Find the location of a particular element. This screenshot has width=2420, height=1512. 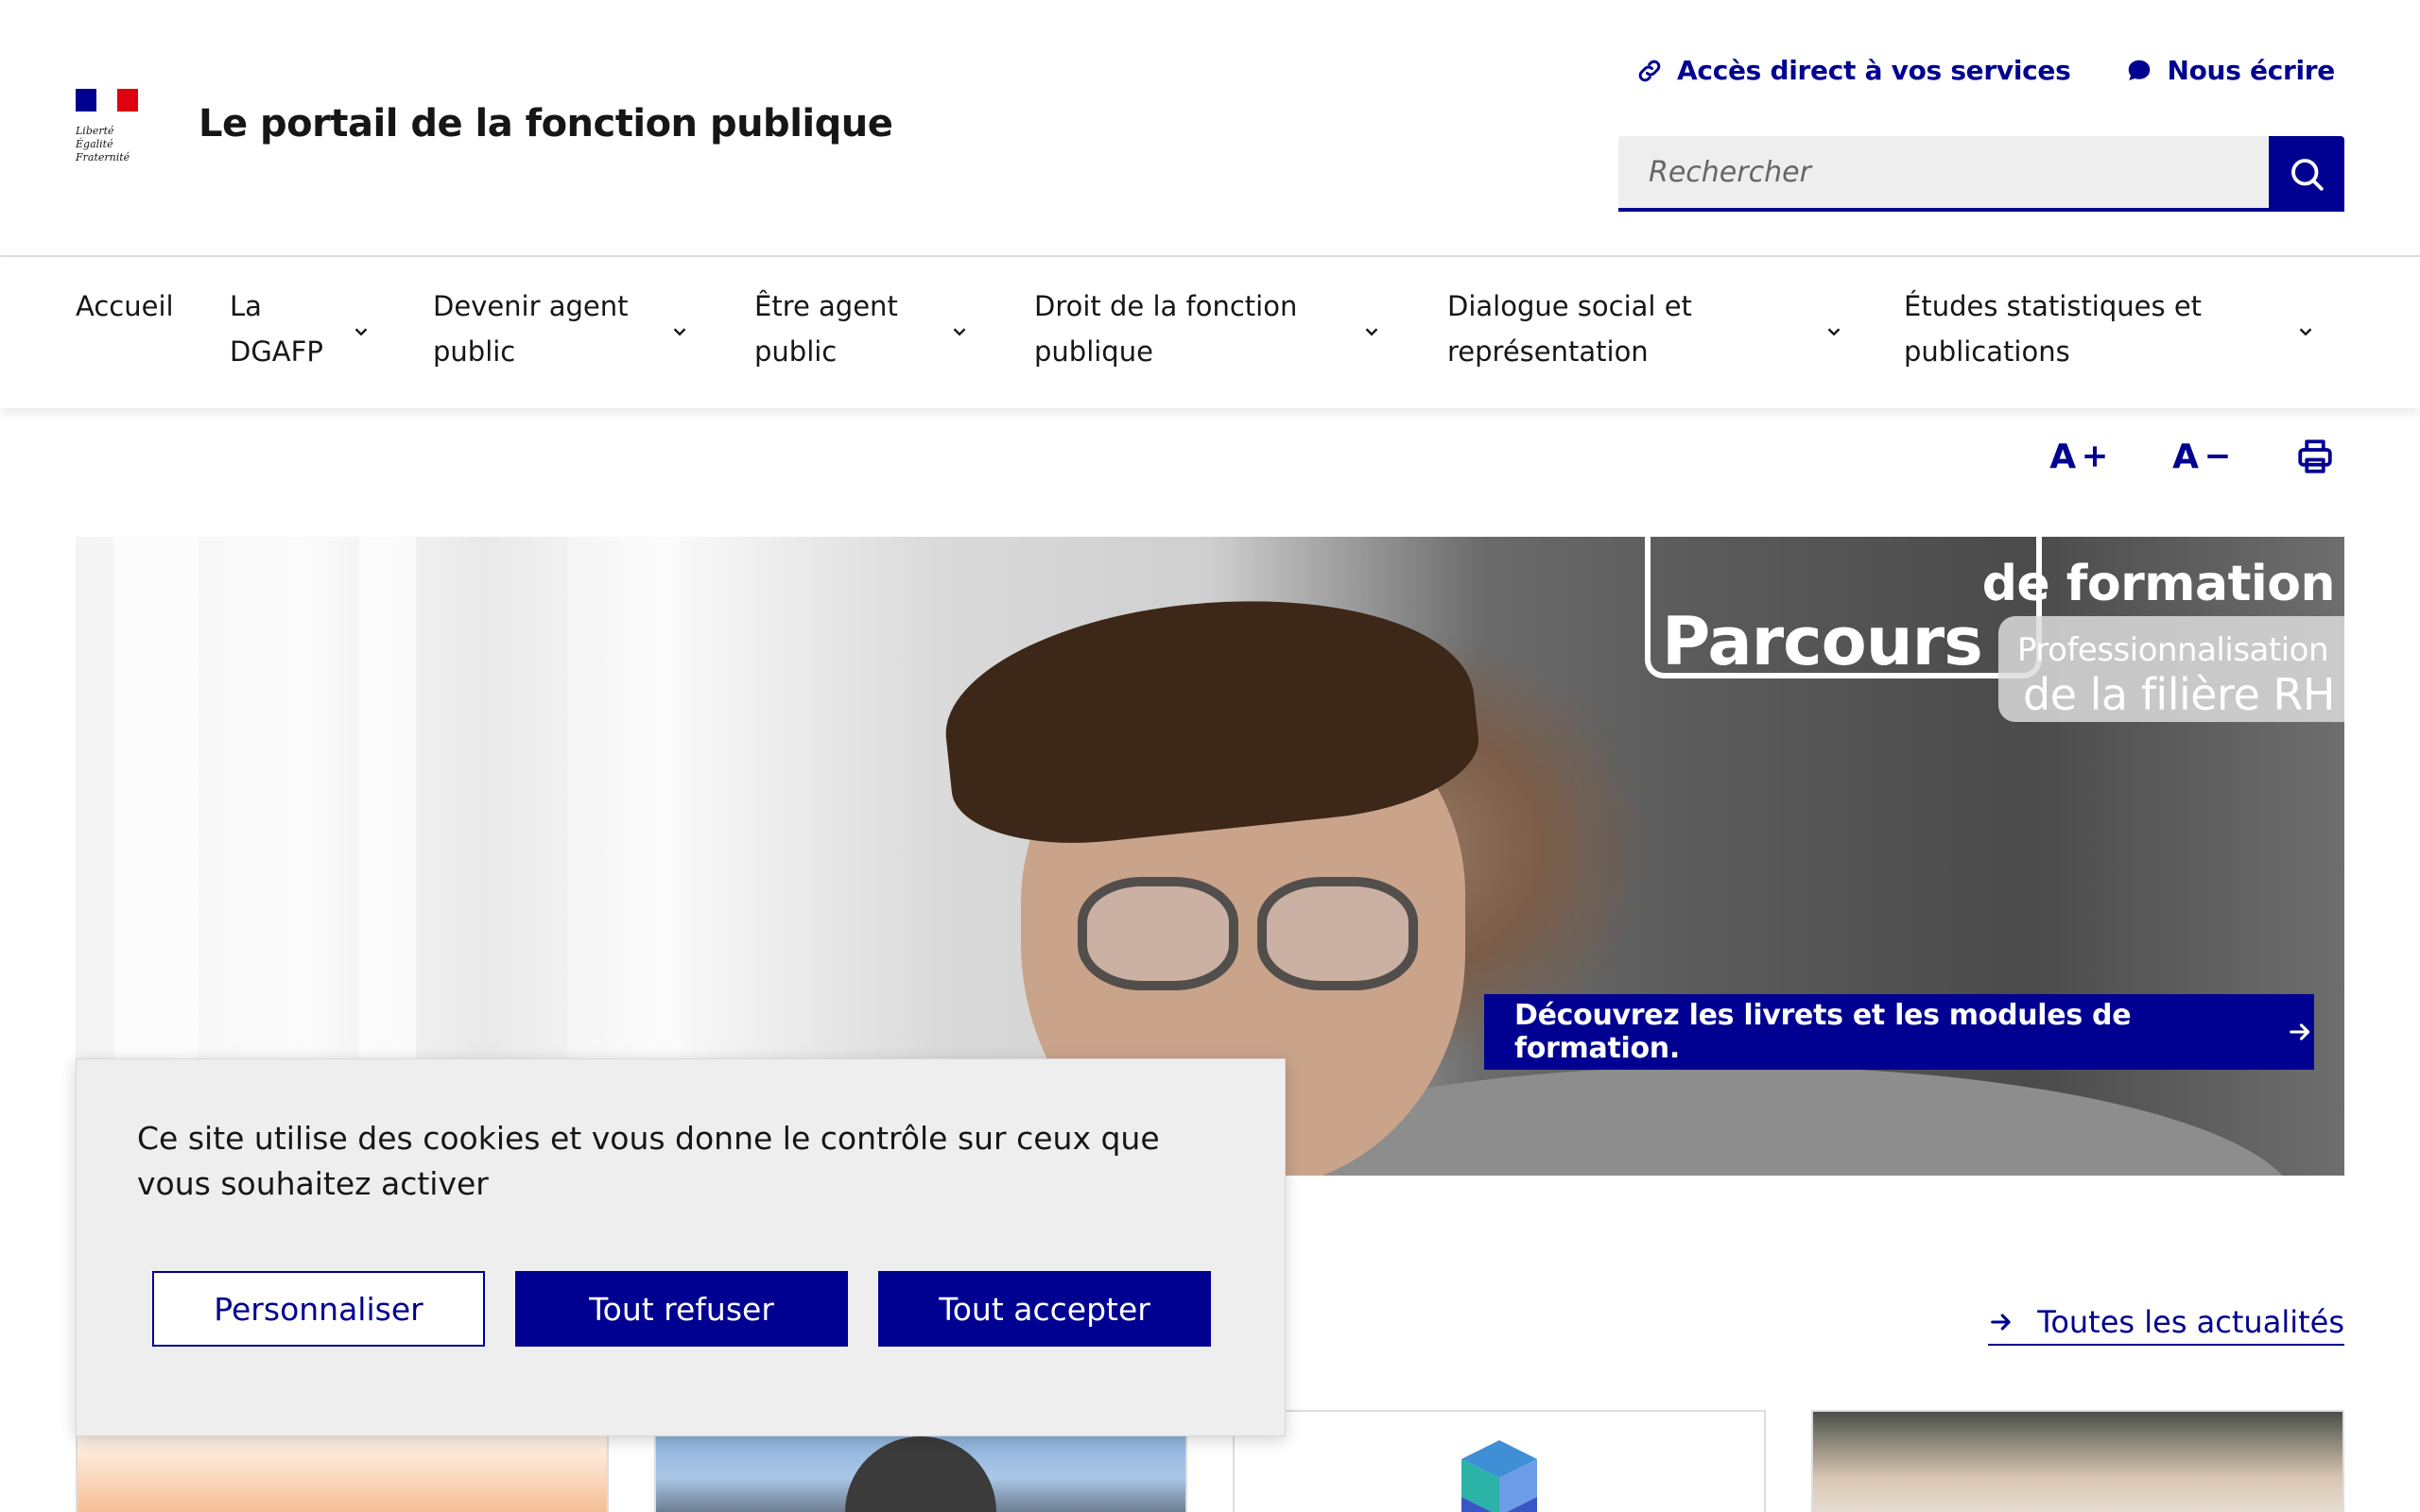

republique-francaise-logo: Liberté Égalité Fraternité is located at coordinates (109, 126).